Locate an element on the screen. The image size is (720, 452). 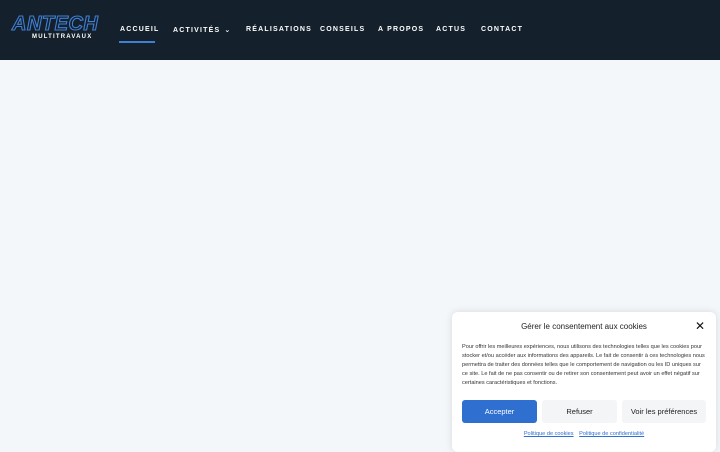
active-nav-indicator is located at coordinates (137, 42).